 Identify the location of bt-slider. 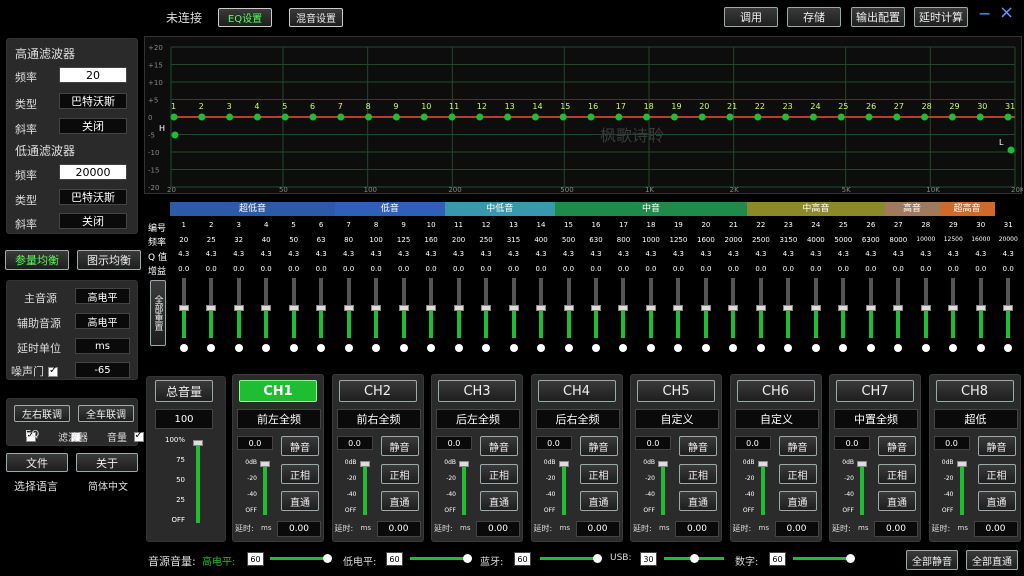
(570, 558).